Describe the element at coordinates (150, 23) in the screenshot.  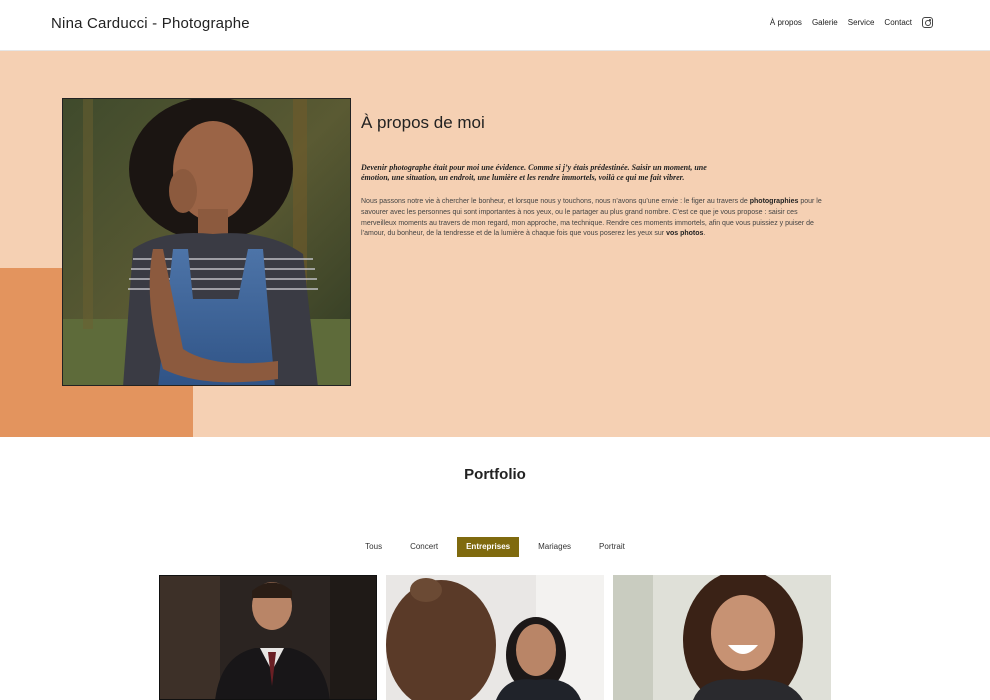
I see `site-brand: Nina Carducci - Photographe` at that location.